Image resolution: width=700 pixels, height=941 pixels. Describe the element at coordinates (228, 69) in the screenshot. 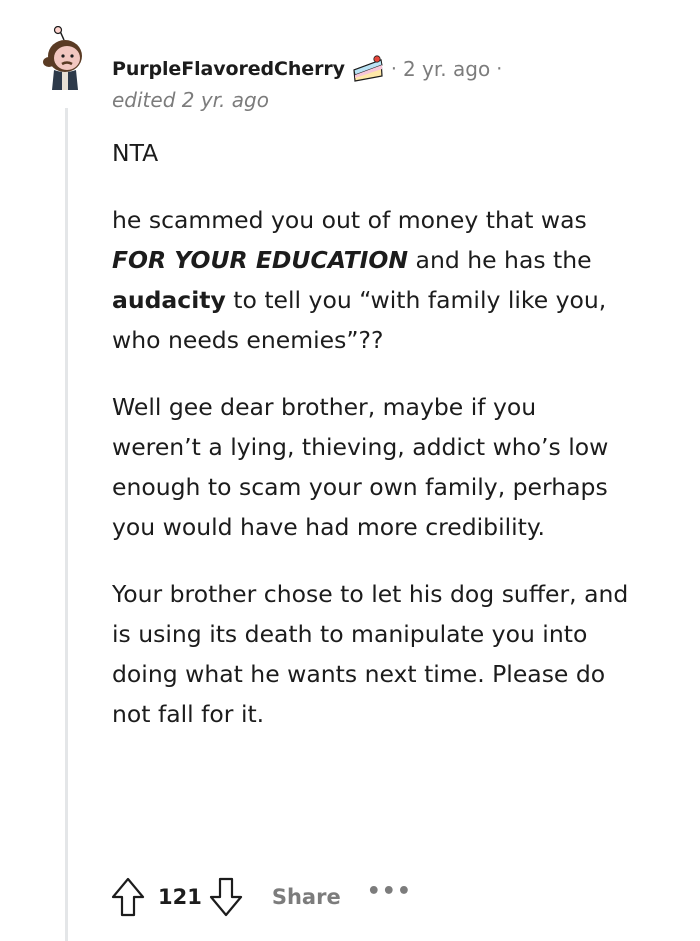

I see `username: PurpleFlavoredCherry` at that location.